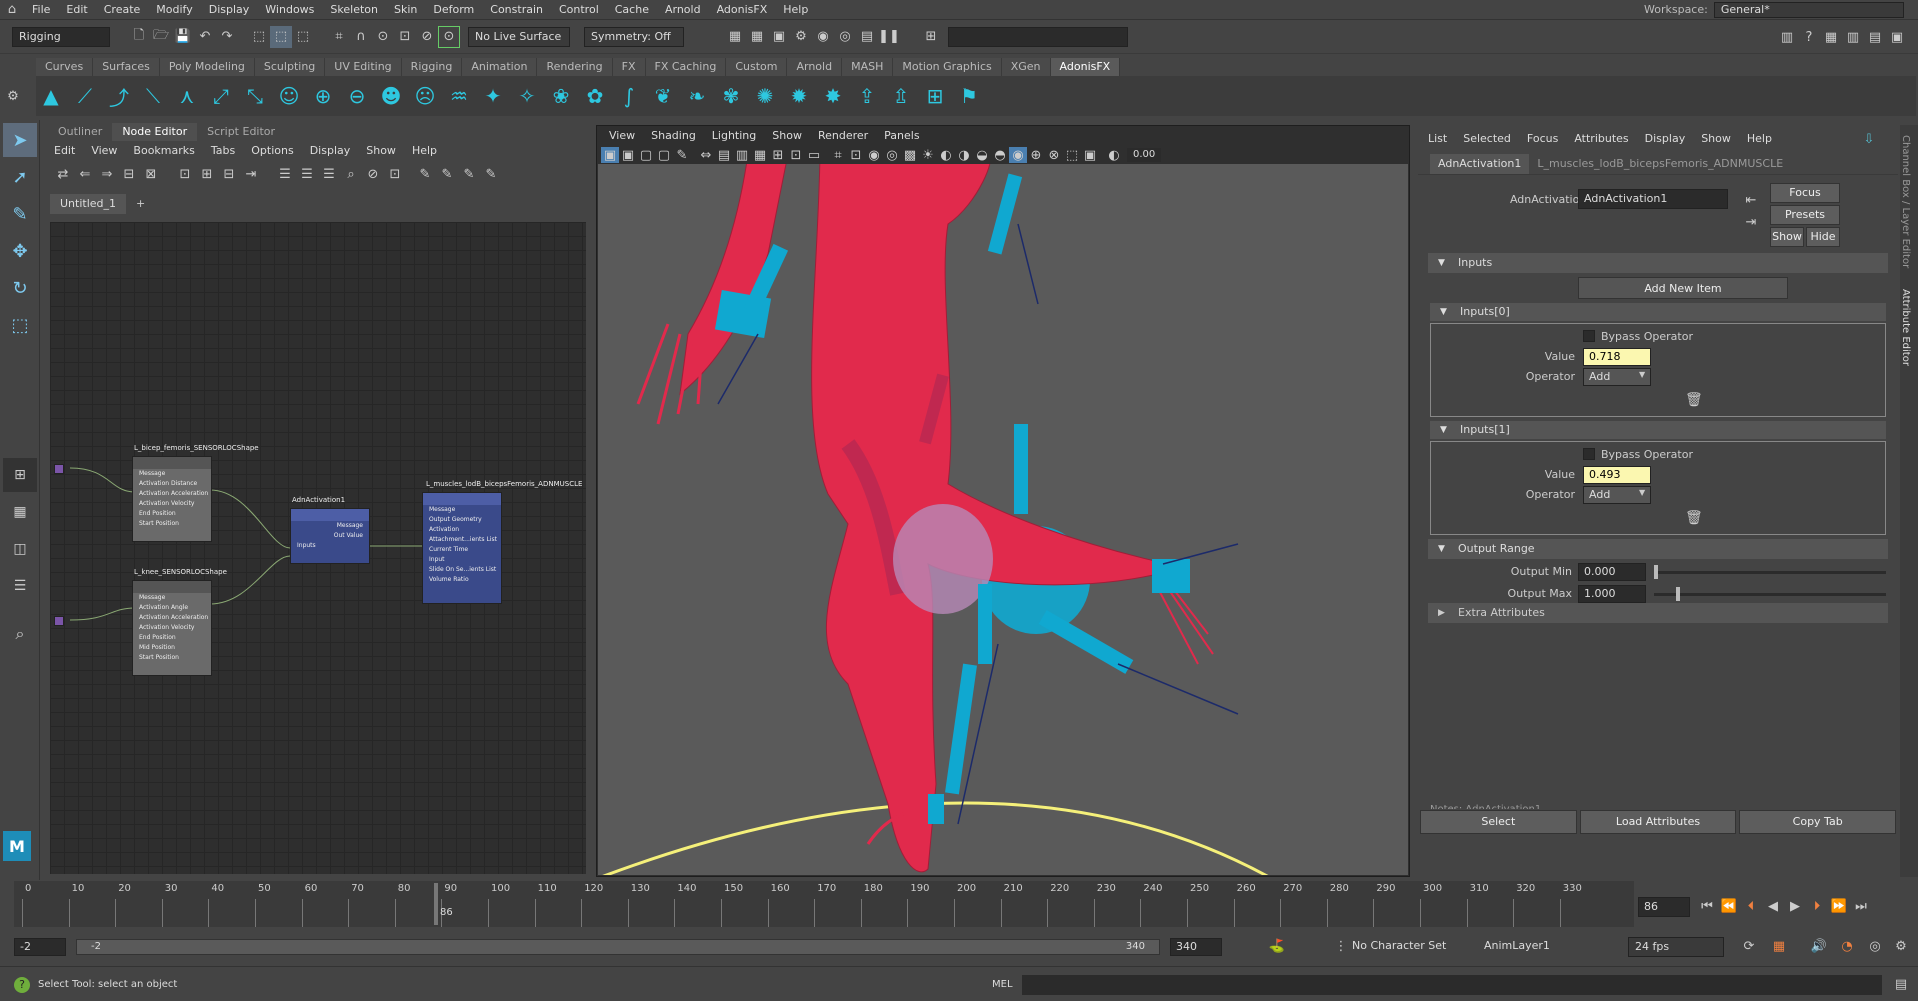  What do you see at coordinates (272, 151) in the screenshot?
I see `node-editor-menu-options: Options` at bounding box center [272, 151].